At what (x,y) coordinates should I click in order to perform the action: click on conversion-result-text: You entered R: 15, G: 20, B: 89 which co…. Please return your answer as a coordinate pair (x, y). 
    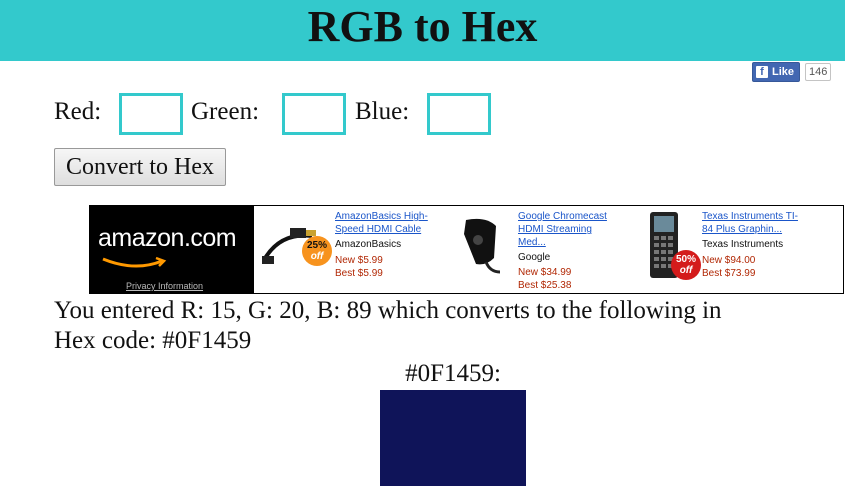
    Looking at the image, I should click on (449, 326).